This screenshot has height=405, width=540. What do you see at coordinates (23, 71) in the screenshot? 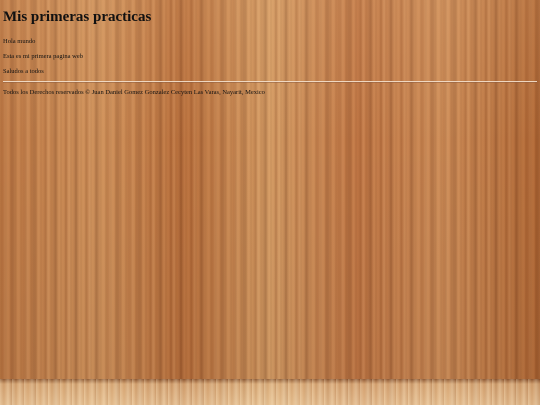
I see `paragraph-saludos: Saludos a todos` at bounding box center [23, 71].